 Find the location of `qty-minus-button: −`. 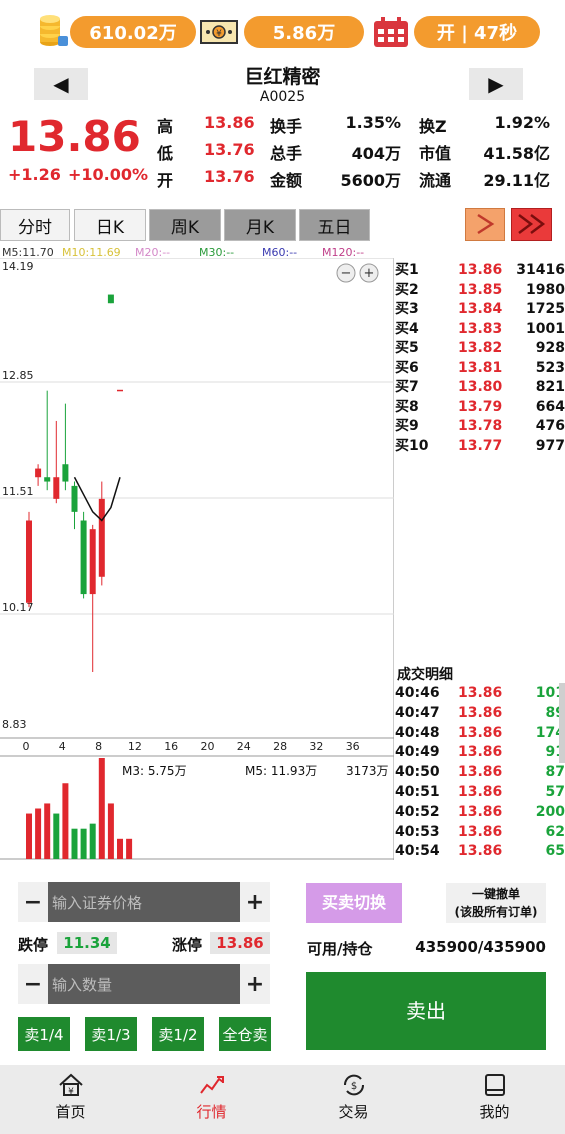

qty-minus-button: − is located at coordinates (33, 984).